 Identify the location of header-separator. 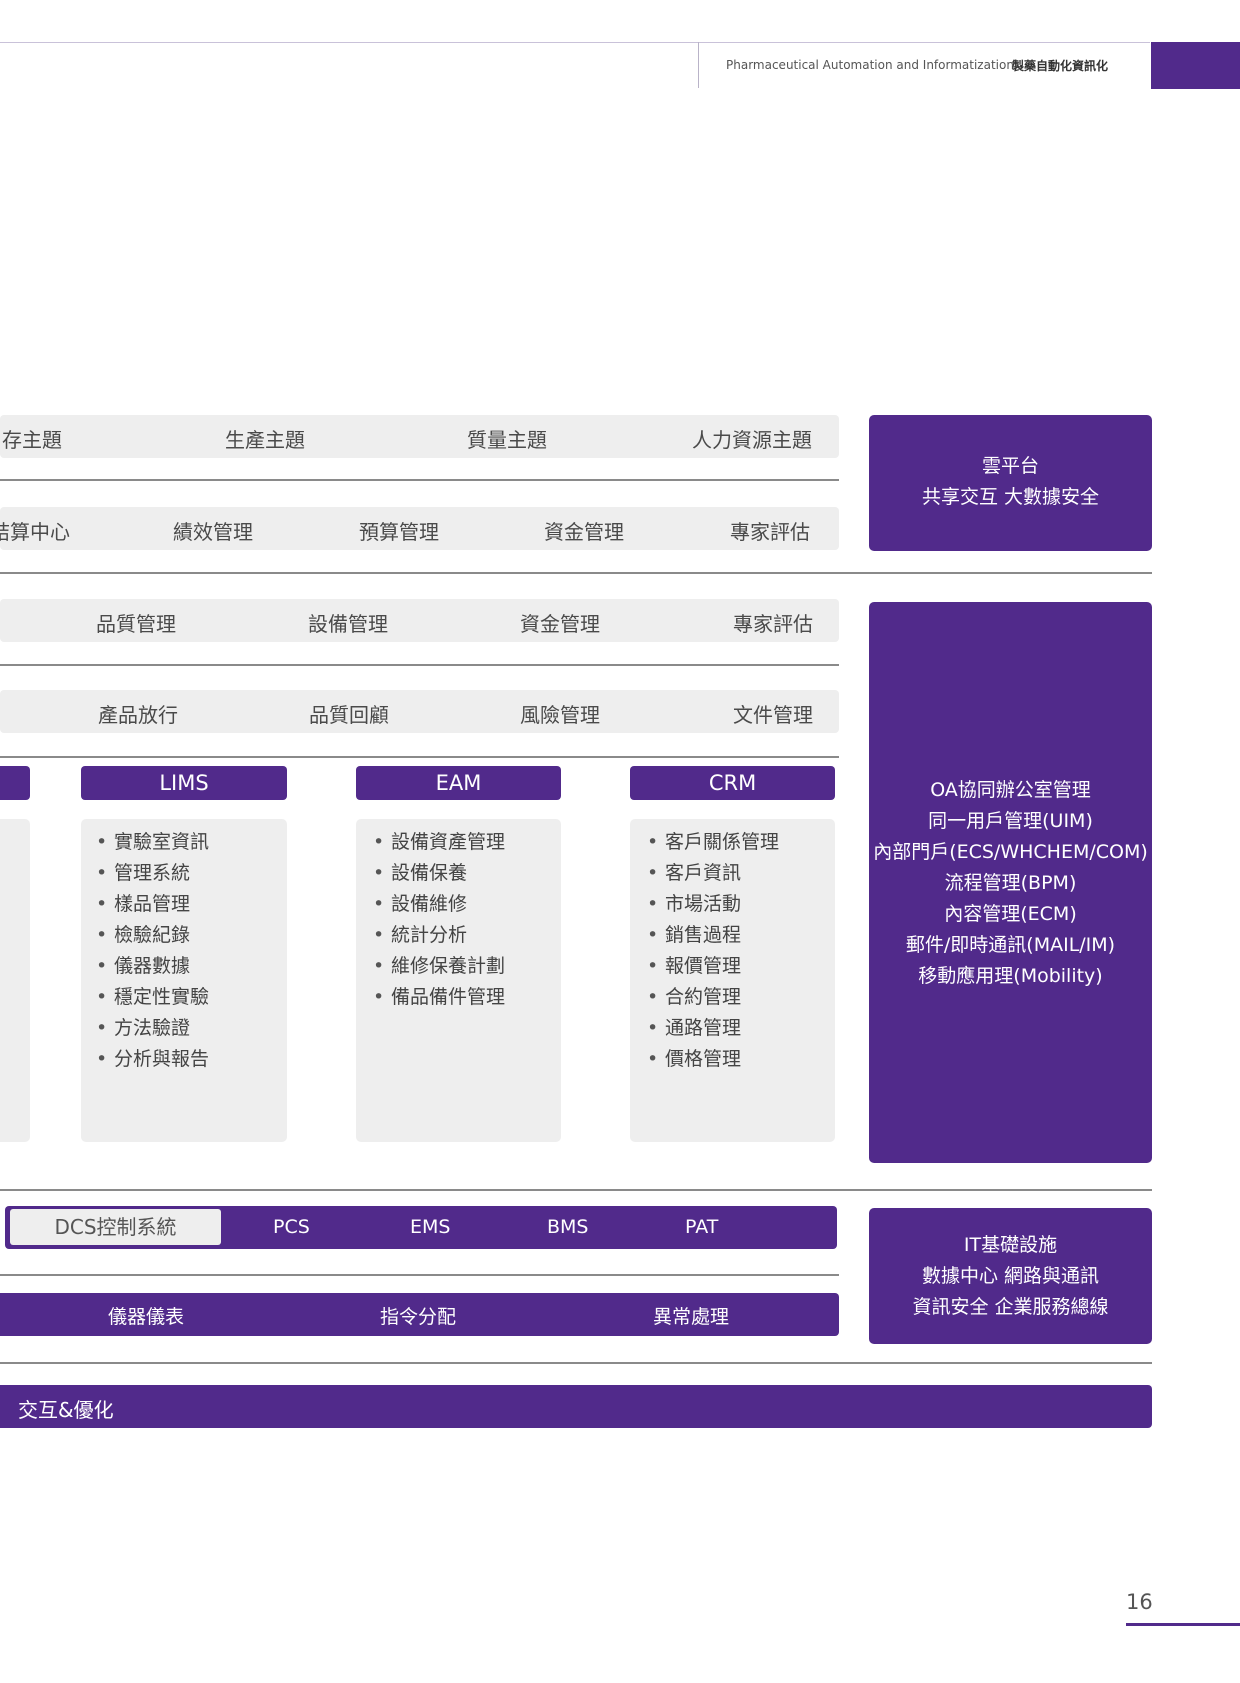
(698, 65).